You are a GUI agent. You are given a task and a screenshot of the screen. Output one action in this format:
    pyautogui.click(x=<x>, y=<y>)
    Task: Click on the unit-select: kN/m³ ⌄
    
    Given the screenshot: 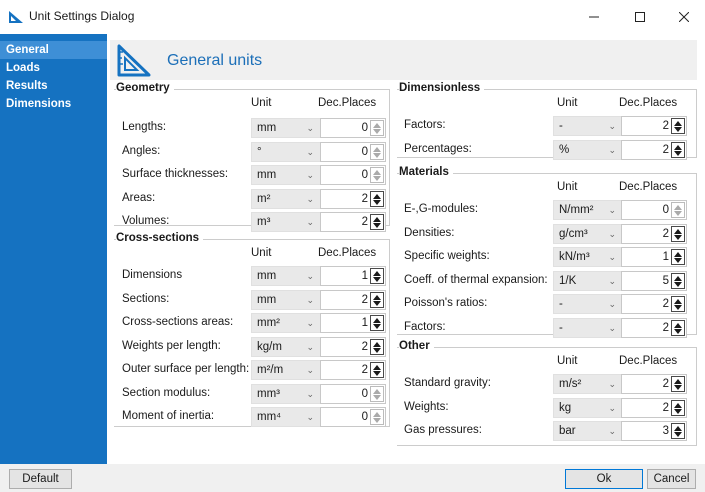 What is the action you would take?
    pyautogui.click(x=588, y=257)
    